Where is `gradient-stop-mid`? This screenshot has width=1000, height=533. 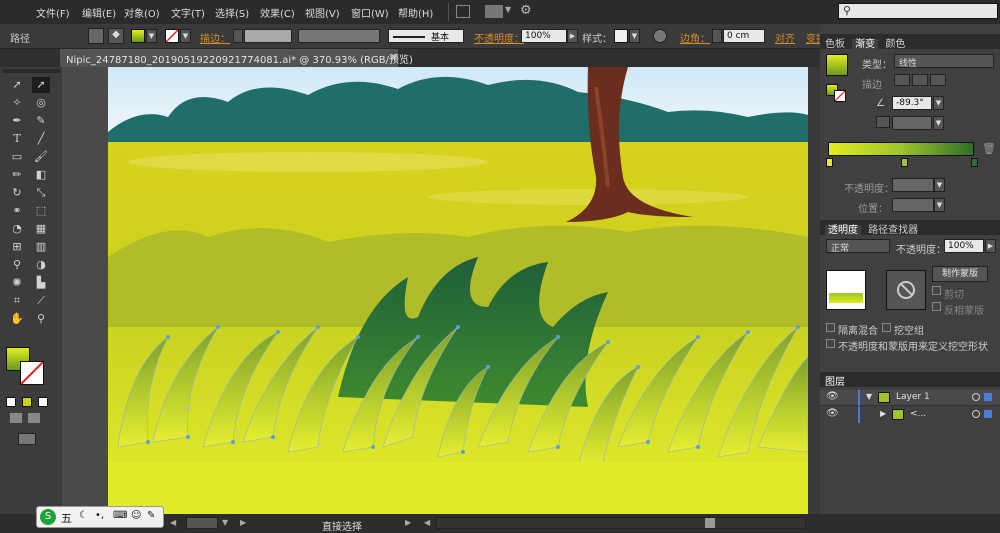 gradient-stop-mid is located at coordinates (904, 162).